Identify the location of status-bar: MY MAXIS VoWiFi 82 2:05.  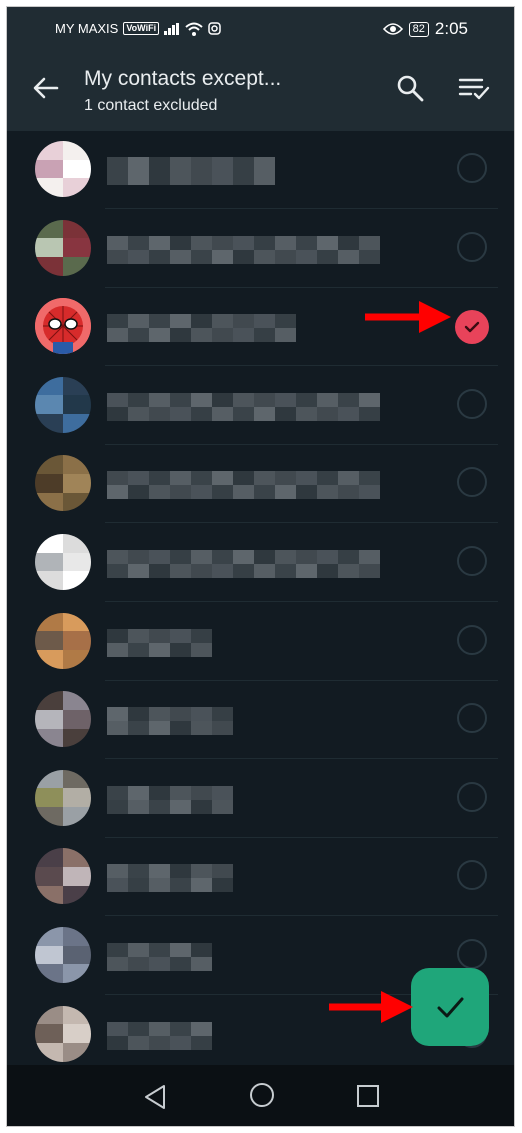
(260, 29).